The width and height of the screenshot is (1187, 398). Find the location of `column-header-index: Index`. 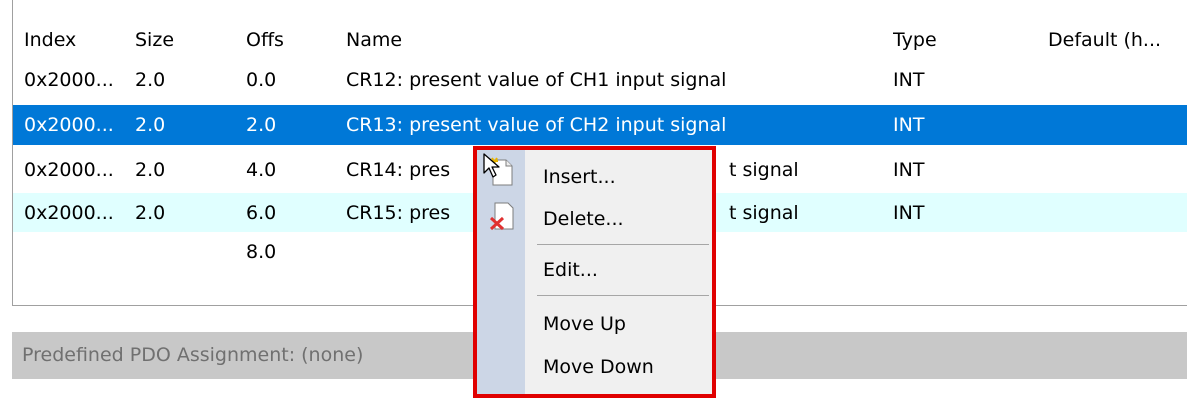

column-header-index: Index is located at coordinates (76, 40).